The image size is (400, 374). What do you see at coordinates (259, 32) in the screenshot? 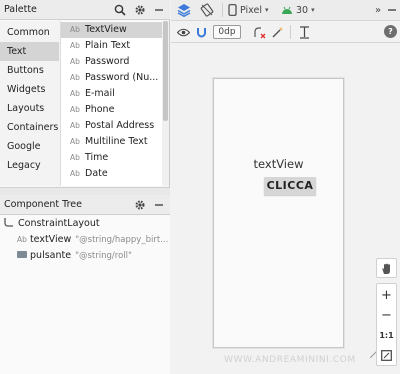
I see `clear-constraints-icon` at bounding box center [259, 32].